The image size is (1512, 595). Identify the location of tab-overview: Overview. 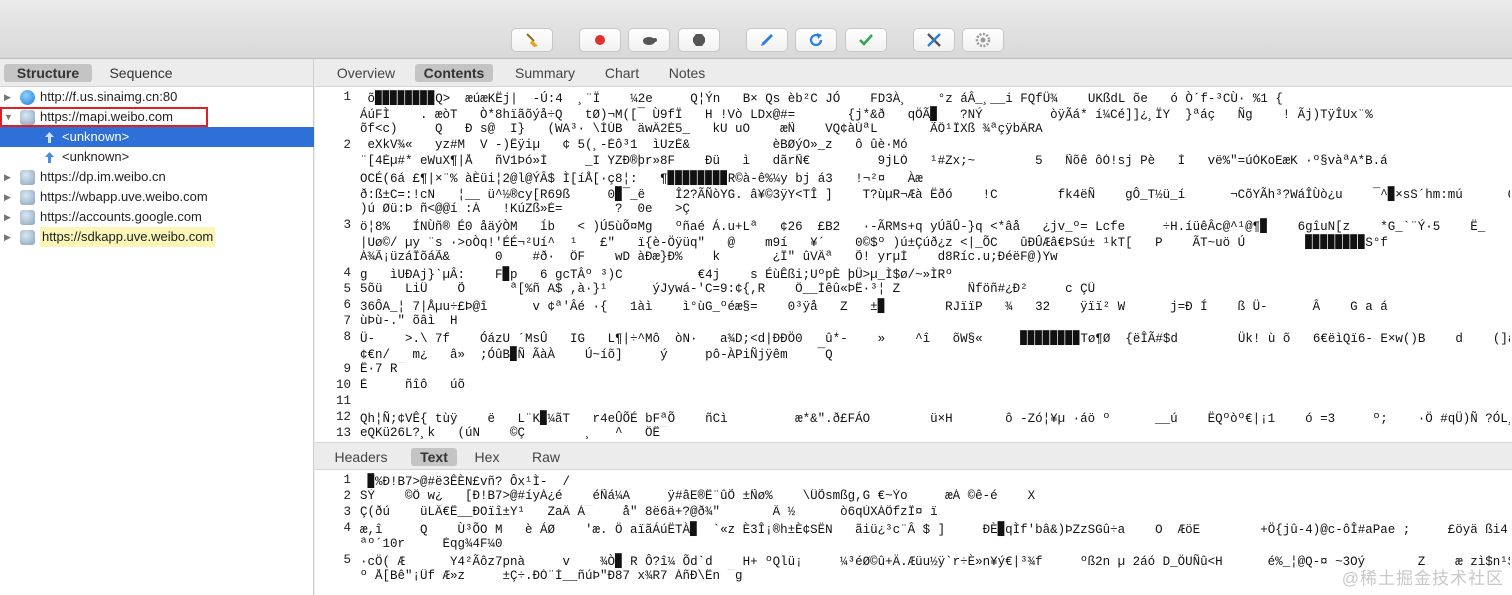
(366, 73).